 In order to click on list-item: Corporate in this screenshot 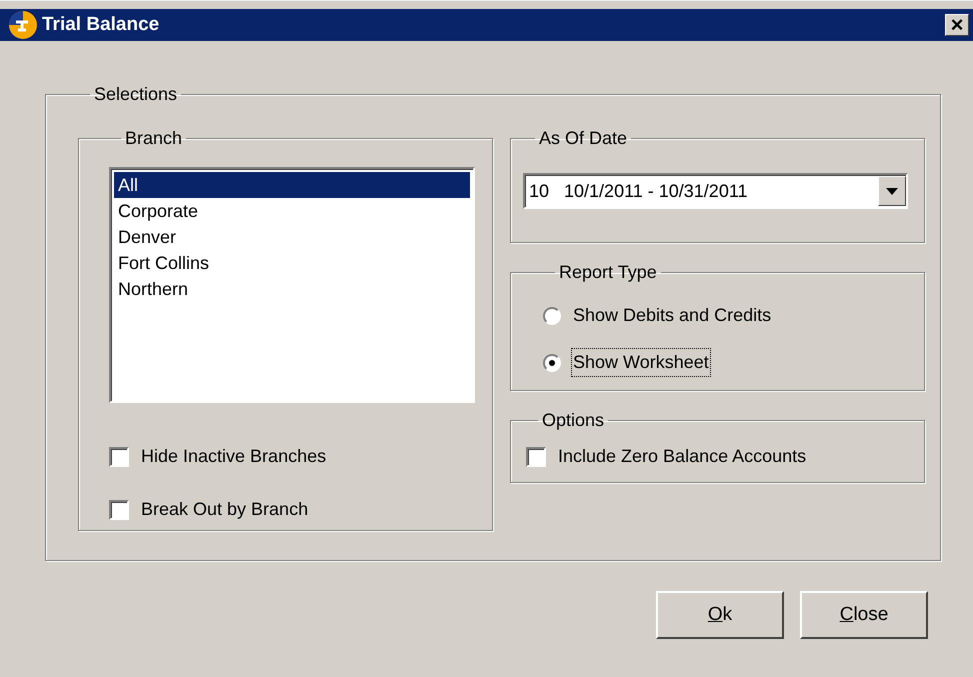, I will do `click(292, 211)`.